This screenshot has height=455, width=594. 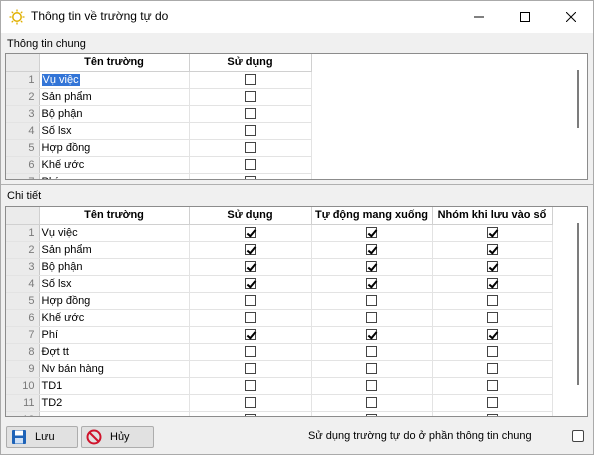 I want to click on cancel-button: Hủy, so click(x=117, y=437).